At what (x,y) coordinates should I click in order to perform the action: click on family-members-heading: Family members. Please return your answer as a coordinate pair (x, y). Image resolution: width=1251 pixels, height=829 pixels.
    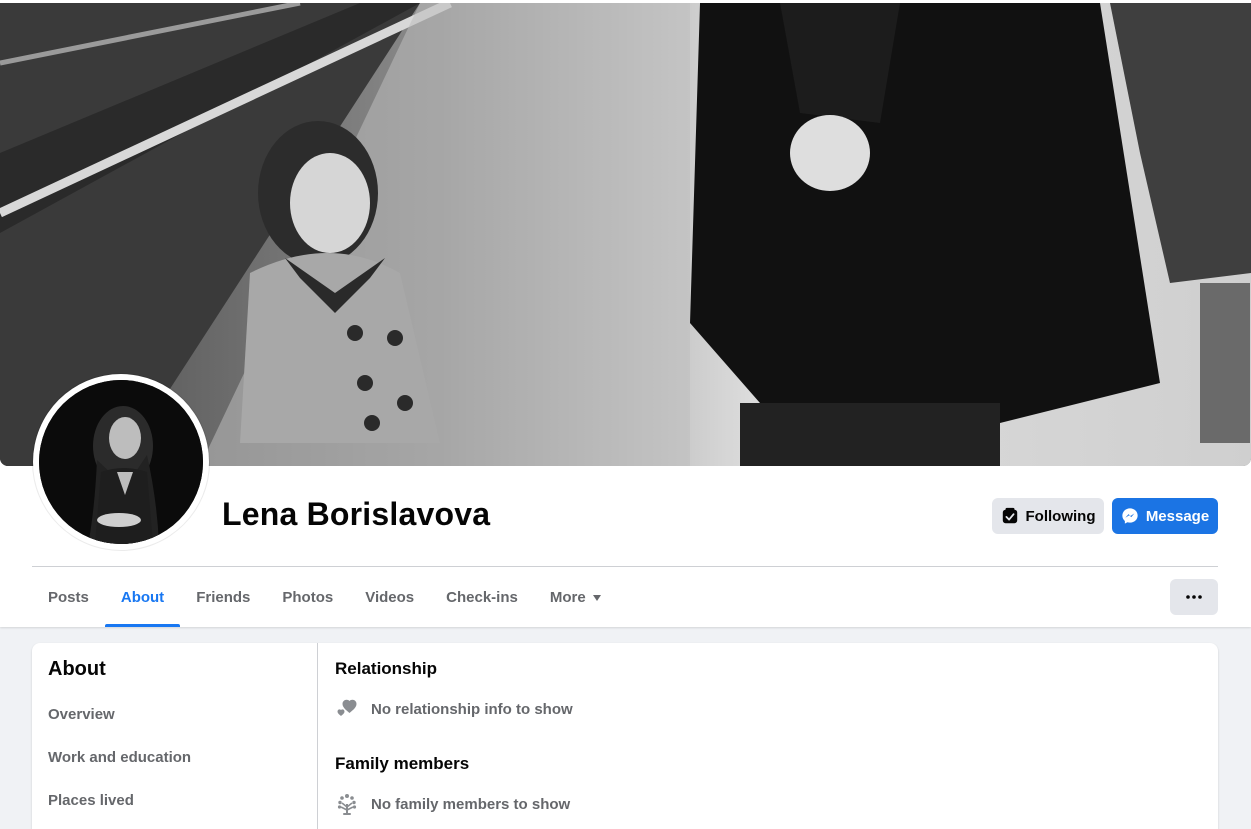
    Looking at the image, I should click on (402, 763).